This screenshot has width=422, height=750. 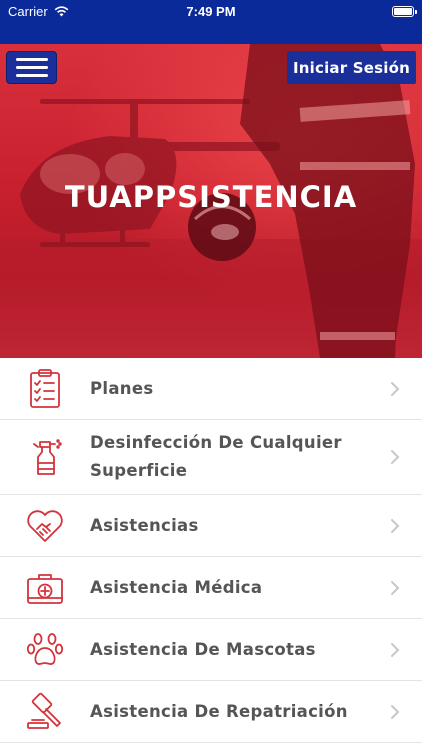 I want to click on list-item-asistencia-mascotas: Asistencia De Mascotas, so click(x=211, y=650).